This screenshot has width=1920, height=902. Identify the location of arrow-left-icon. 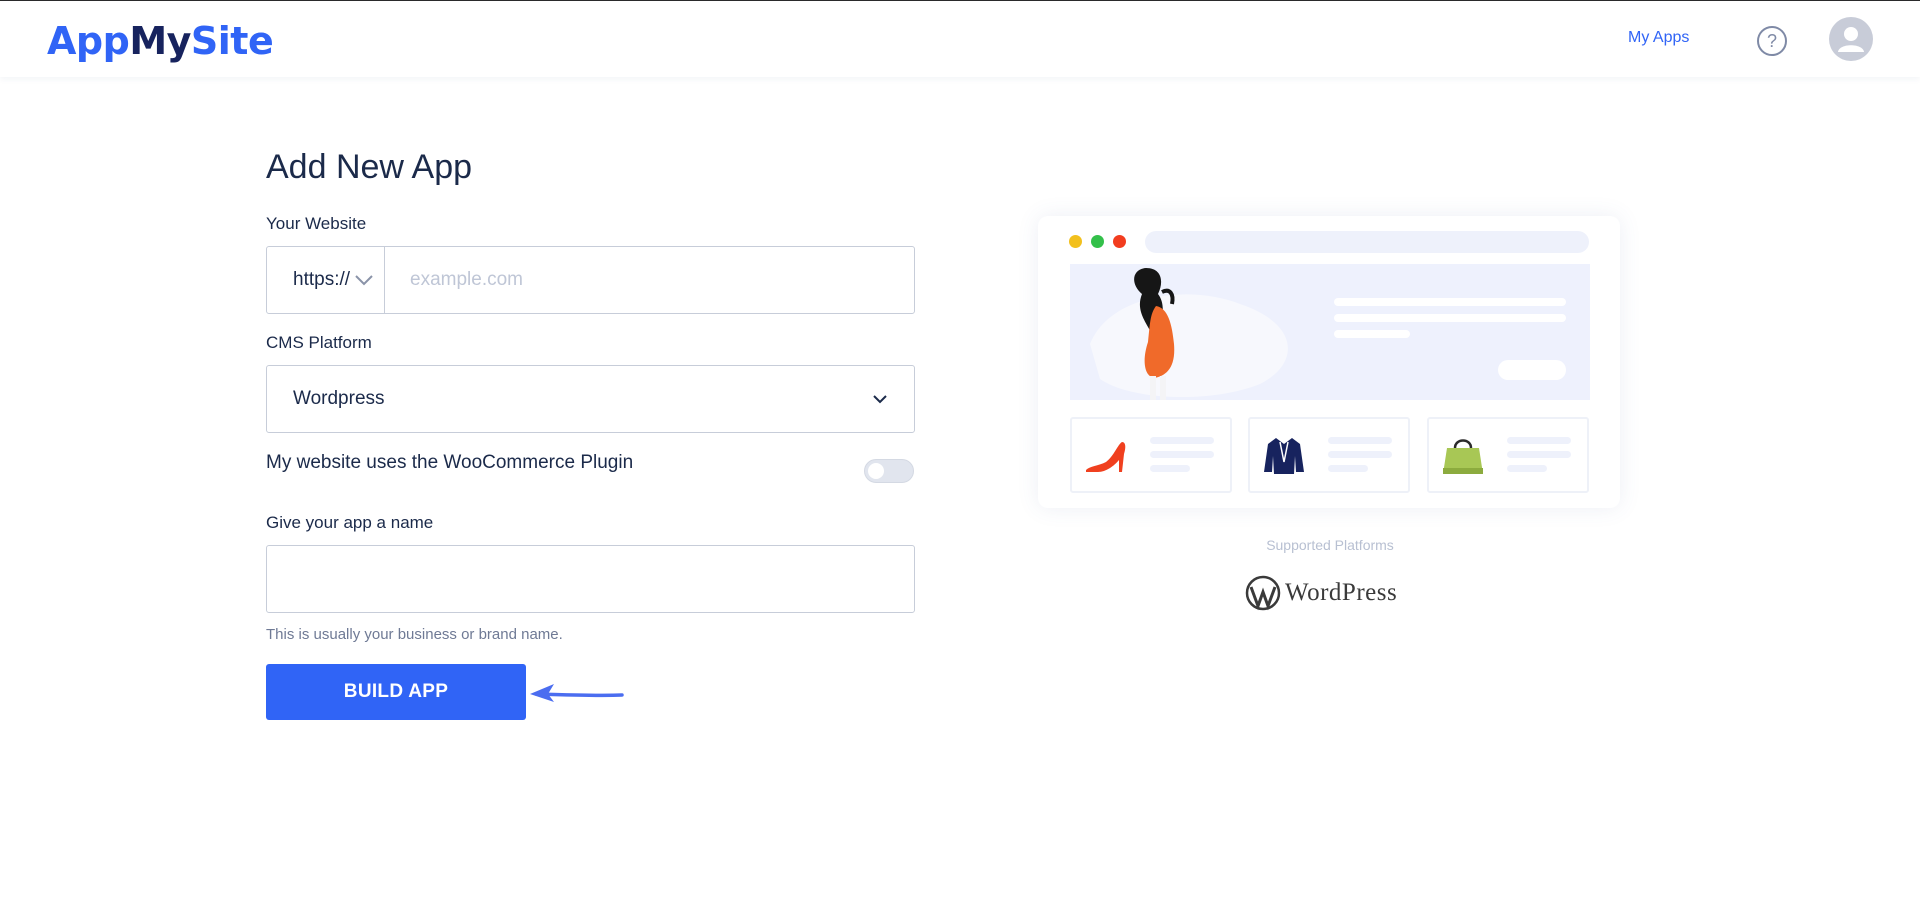
(577, 693).